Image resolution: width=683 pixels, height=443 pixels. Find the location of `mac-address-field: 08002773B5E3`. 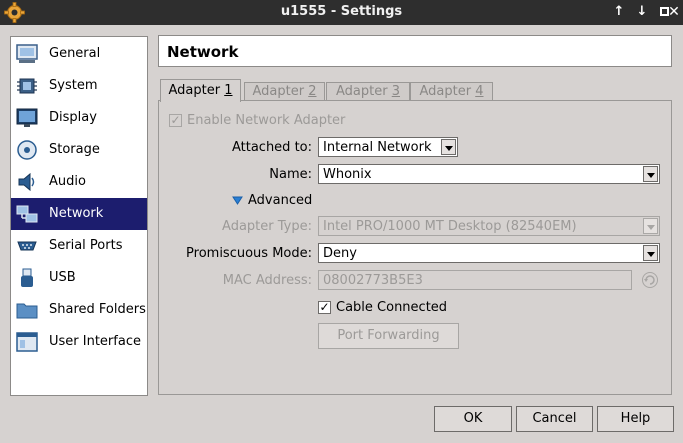

mac-address-field: 08002773B5E3 is located at coordinates (475, 280).